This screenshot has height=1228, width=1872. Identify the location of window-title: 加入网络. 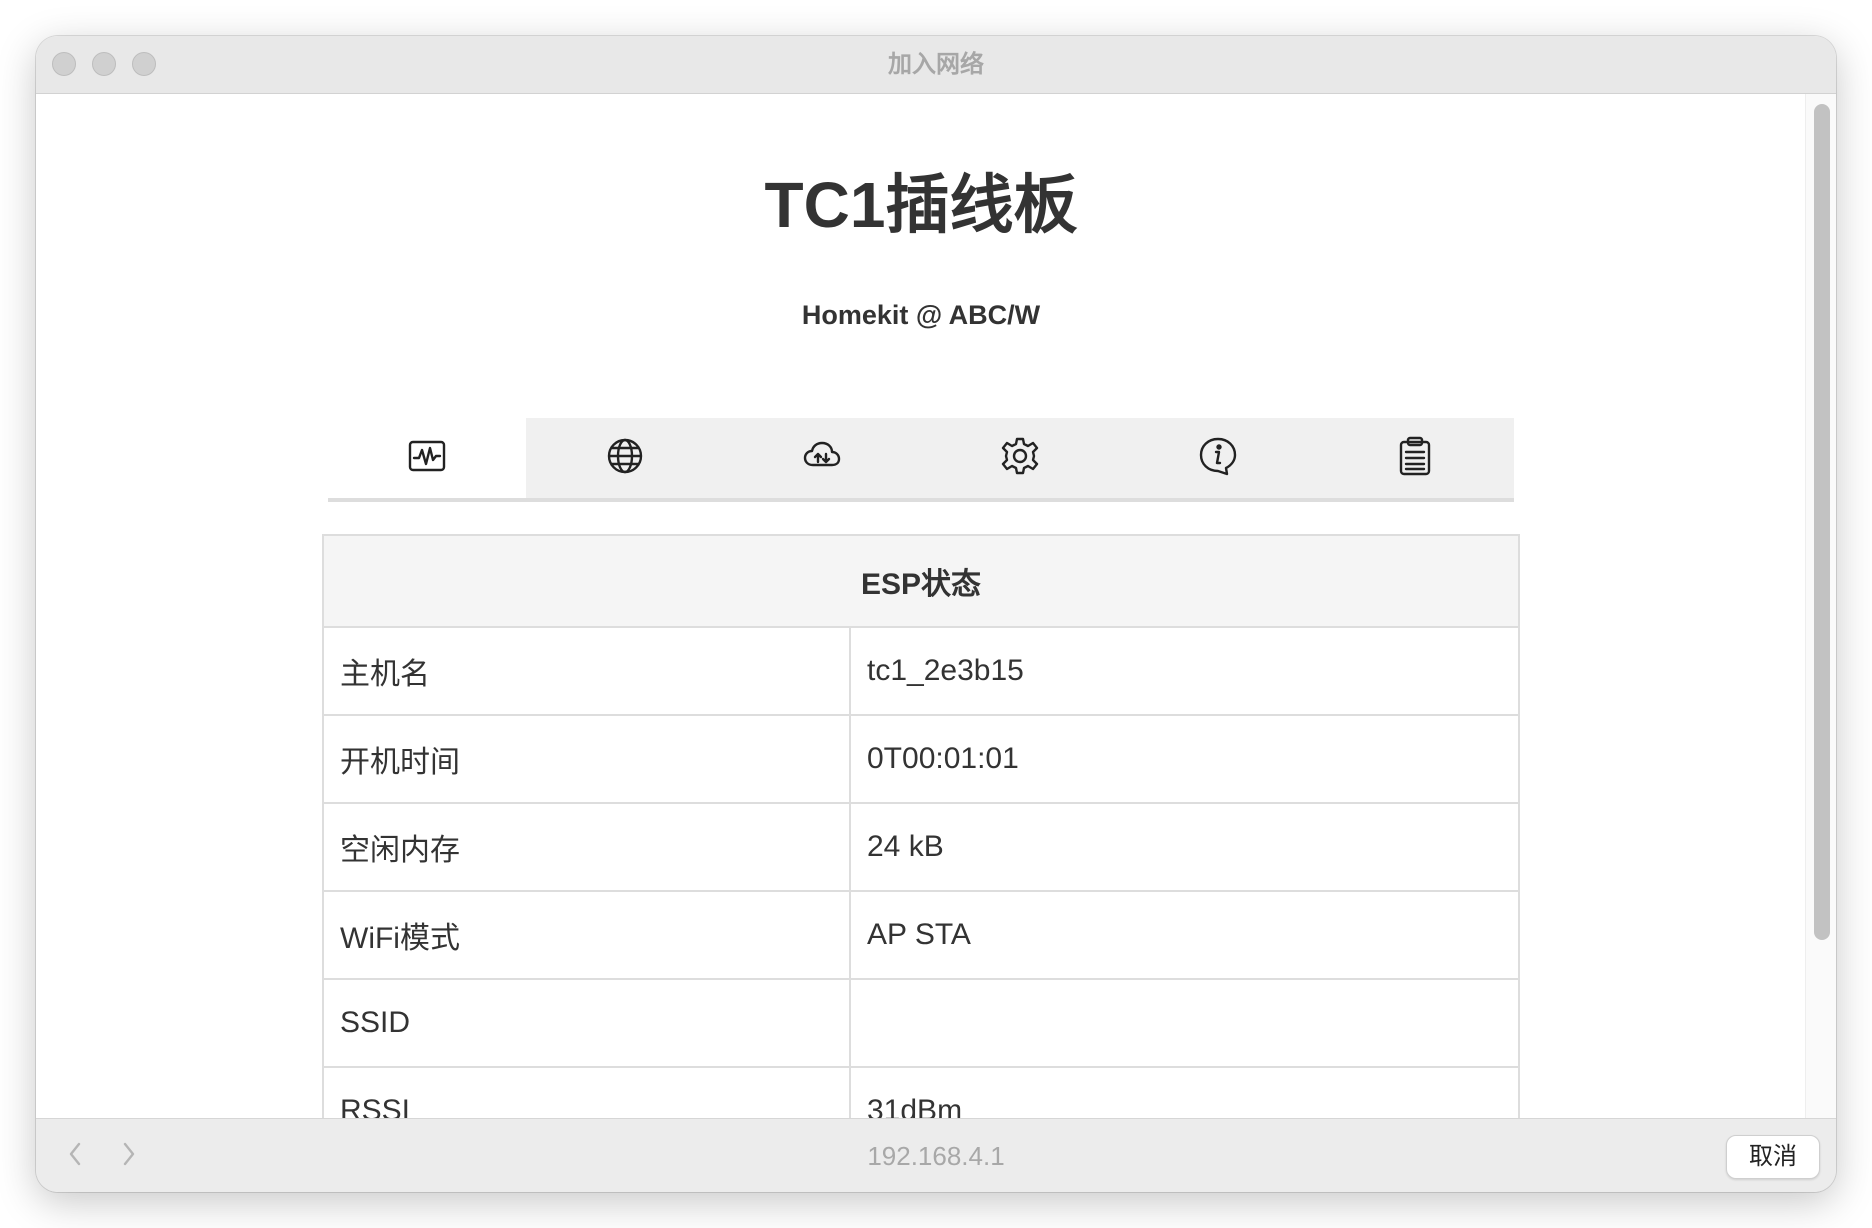
(936, 64).